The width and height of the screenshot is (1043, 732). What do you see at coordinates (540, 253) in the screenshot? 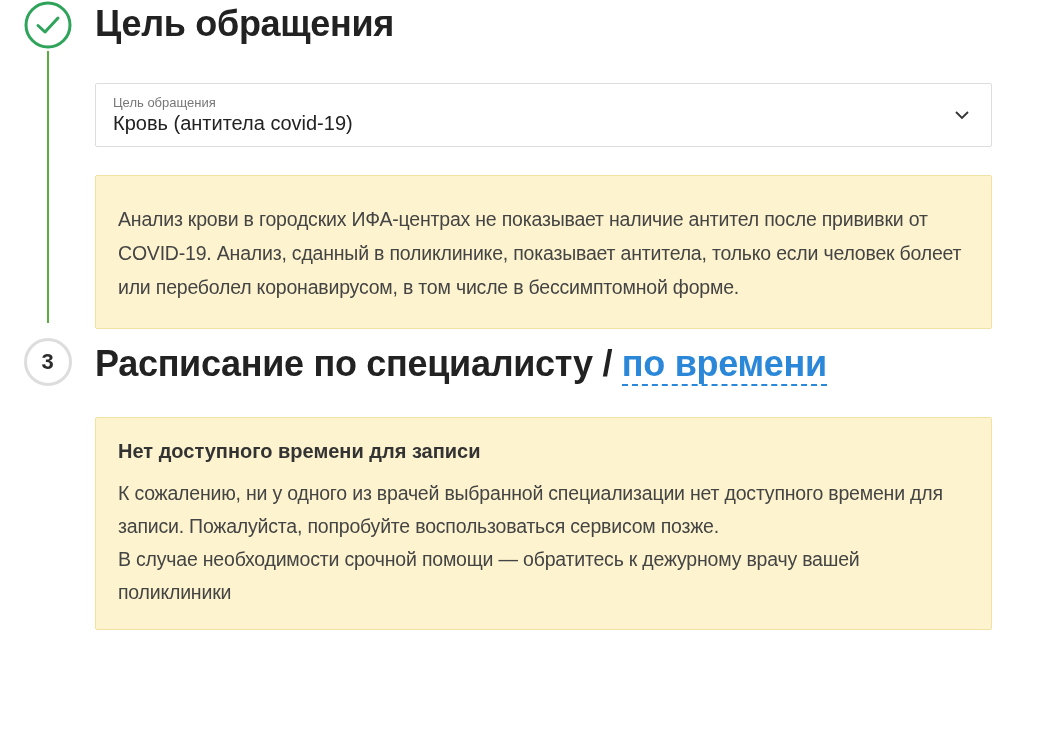
I see `notice-text: Анализ крови в городских ИФА-центрах не показывает наличие антител после прививки от COVID-19. Анализ, сданный в поликлинике, показывает антитела, только если человек болеет или переболел коронавирусом, в том числе в бессимптомной форме.` at bounding box center [540, 253].